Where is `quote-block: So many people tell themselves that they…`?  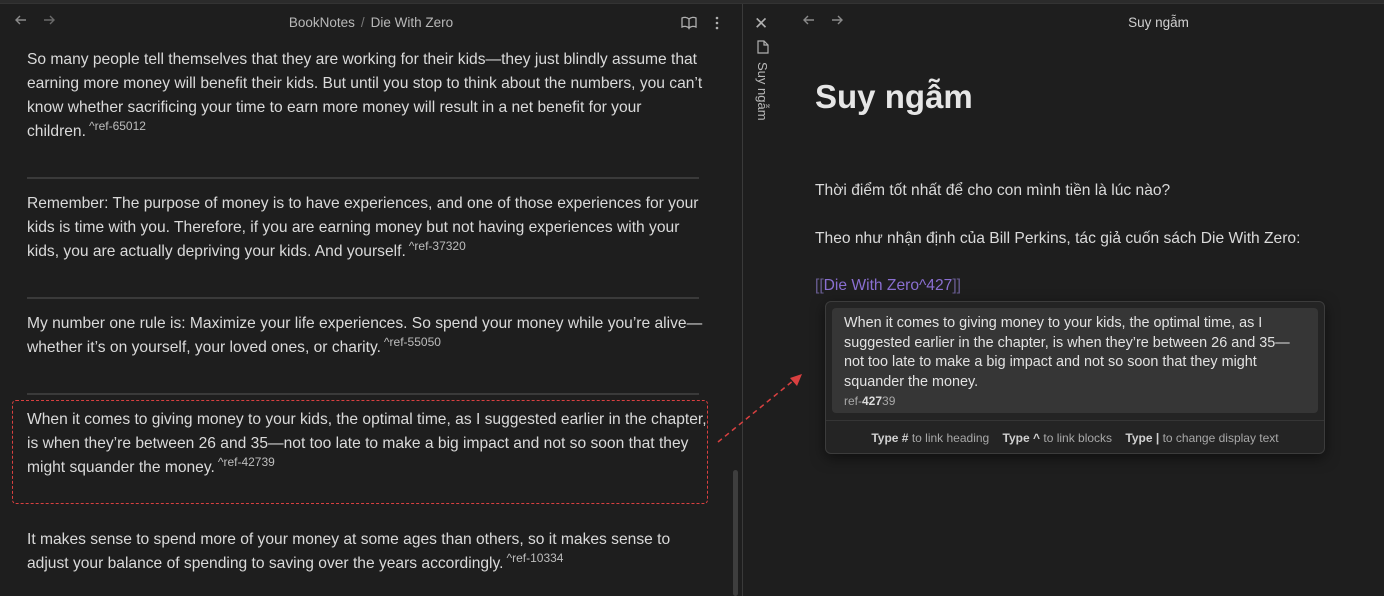
quote-block: So many people tell themselves that they… is located at coordinates (367, 96).